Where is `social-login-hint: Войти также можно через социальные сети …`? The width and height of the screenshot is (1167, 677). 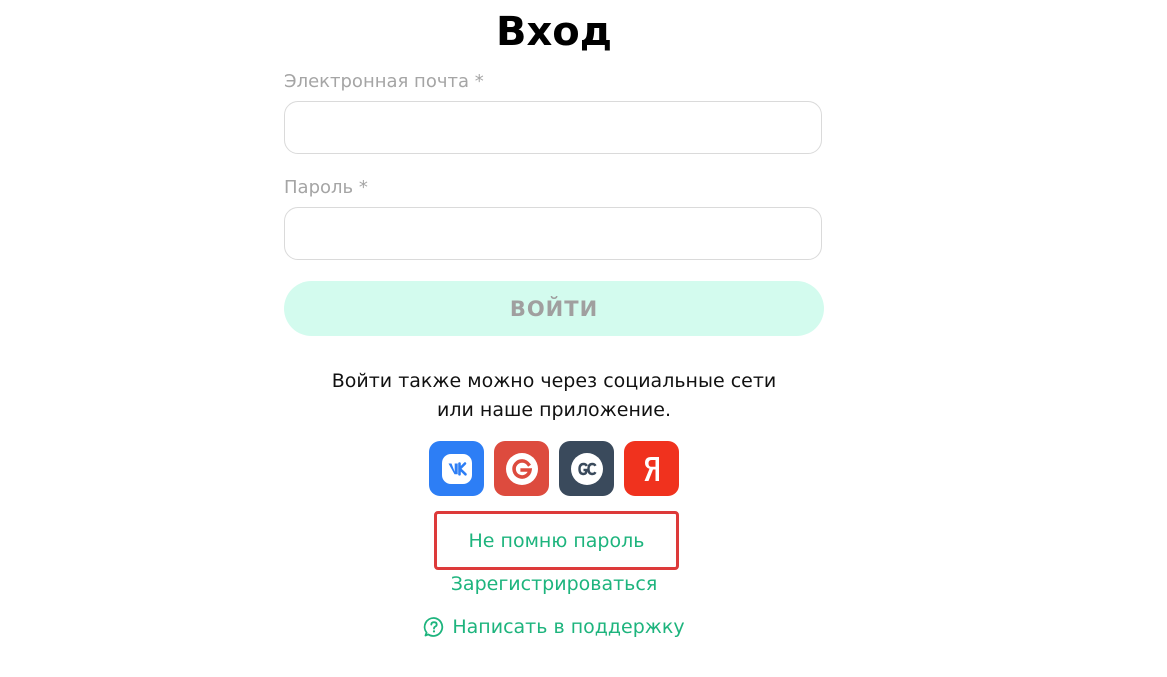 social-login-hint: Войти также можно через социальные сети … is located at coordinates (554, 396).